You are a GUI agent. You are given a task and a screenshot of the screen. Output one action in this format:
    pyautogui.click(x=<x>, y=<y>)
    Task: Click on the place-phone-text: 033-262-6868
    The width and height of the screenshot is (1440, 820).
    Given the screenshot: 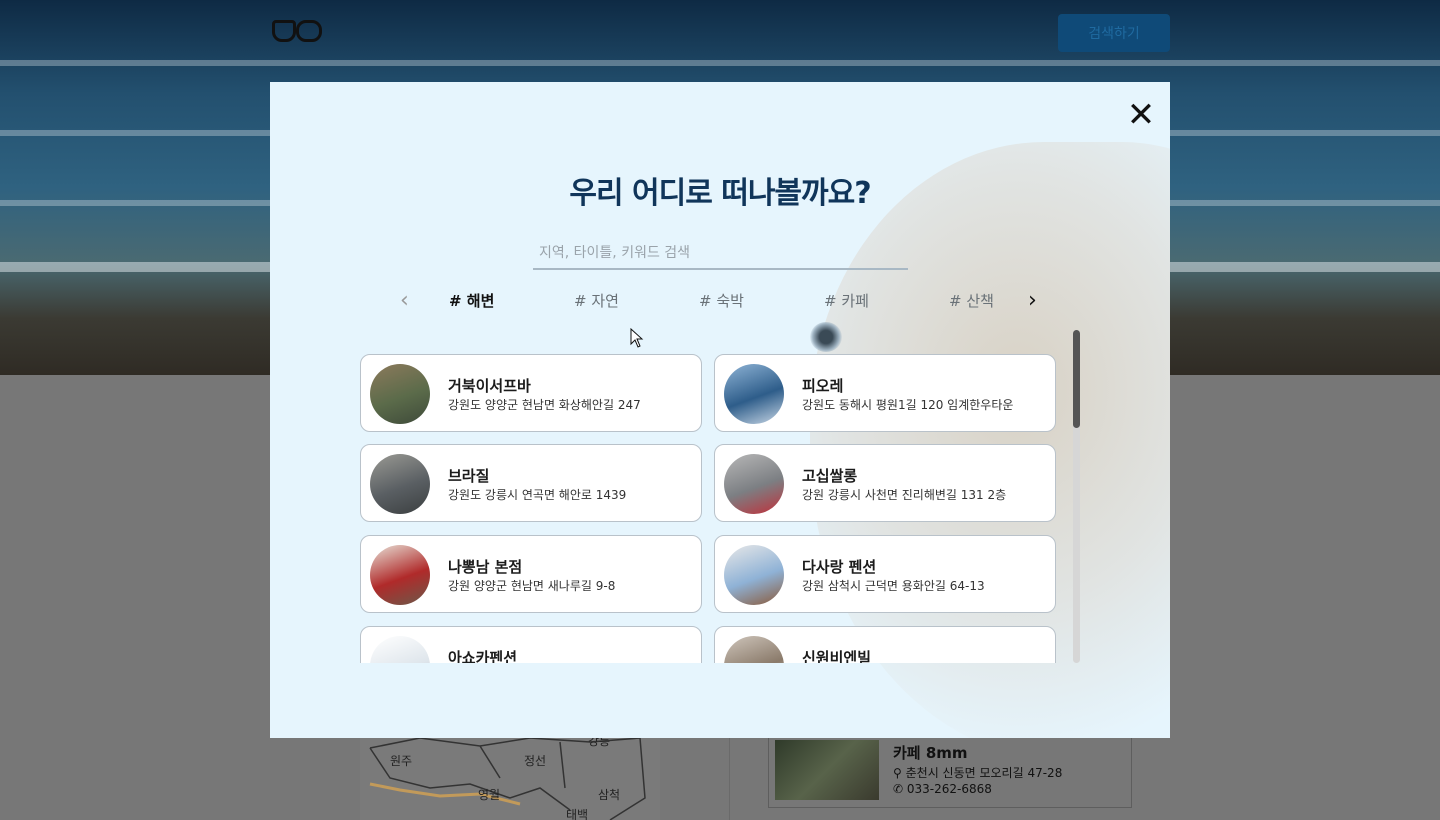 What is the action you would take?
    pyautogui.click(x=949, y=789)
    